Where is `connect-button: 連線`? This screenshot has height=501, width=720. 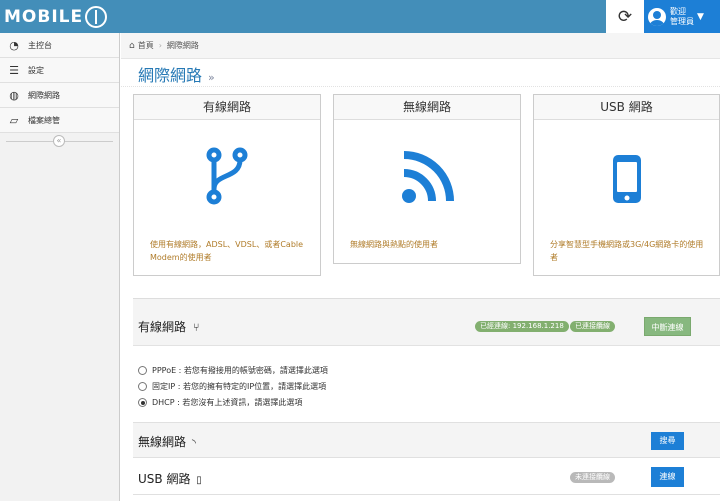
connect-button: 連線 is located at coordinates (667, 477).